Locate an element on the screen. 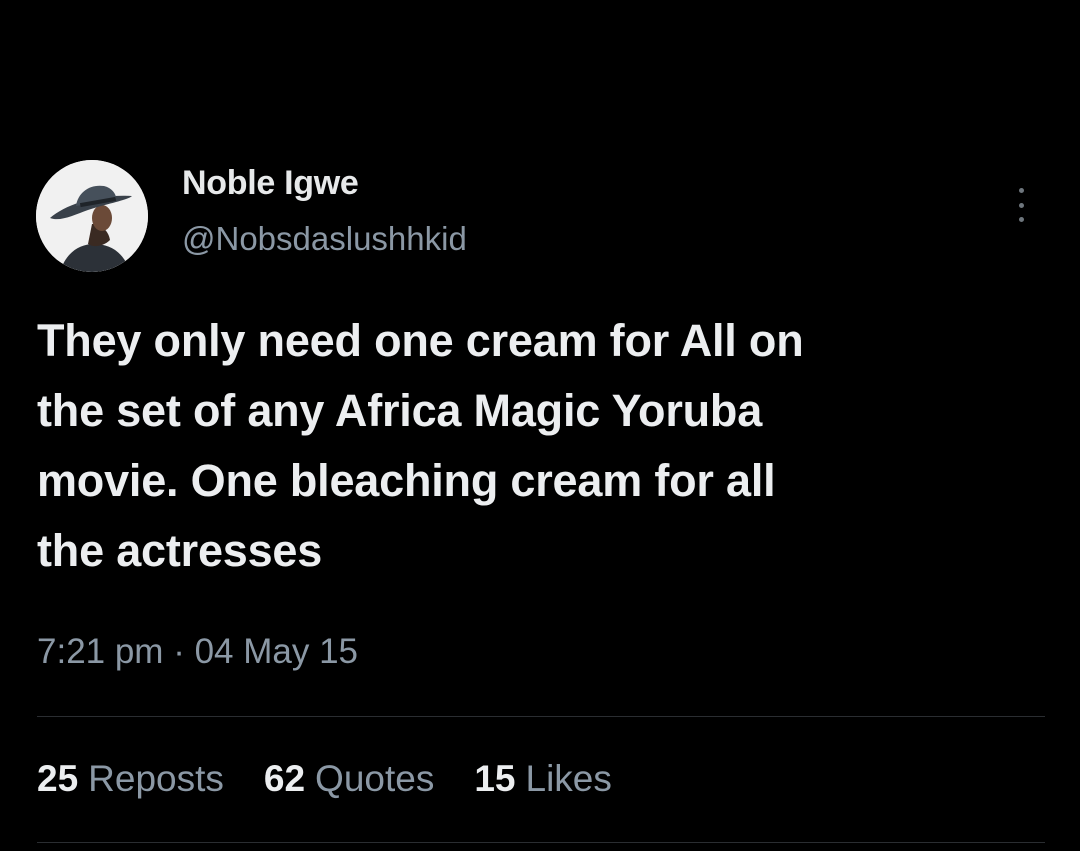 The image size is (1080, 851). user-handle: @Nobsdaslushhkid is located at coordinates (324, 239).